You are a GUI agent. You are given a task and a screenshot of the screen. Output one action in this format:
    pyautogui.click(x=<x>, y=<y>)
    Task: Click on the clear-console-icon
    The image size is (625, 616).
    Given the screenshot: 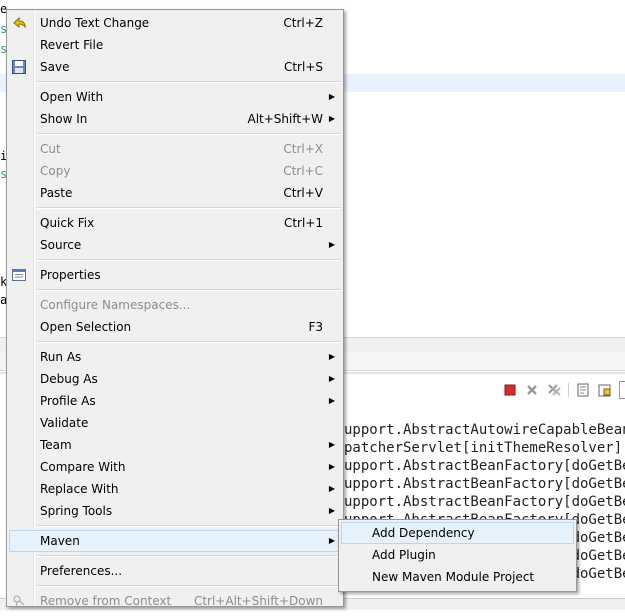 What is the action you would take?
    pyautogui.click(x=583, y=390)
    